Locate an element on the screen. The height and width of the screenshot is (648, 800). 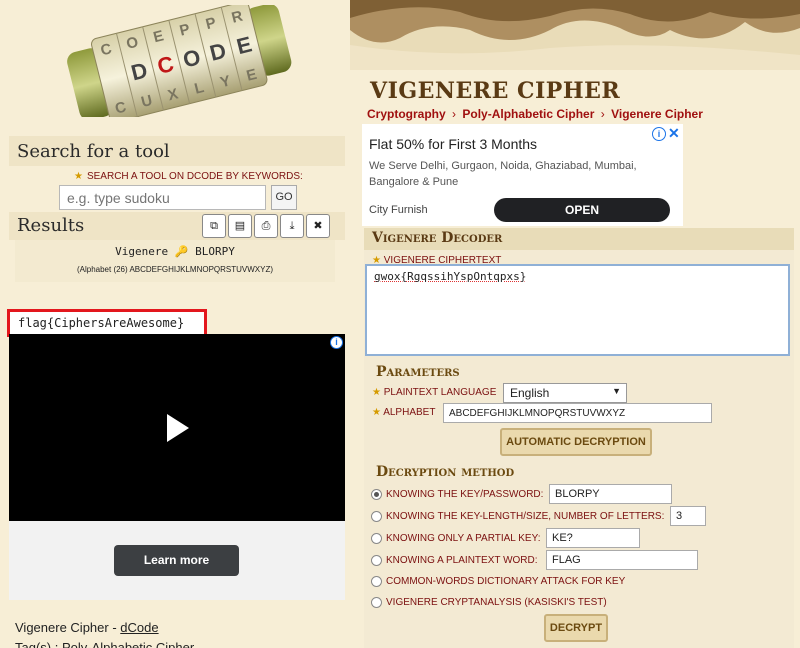
result-line: Vigenere 🔑 BLORPY is located at coordinates (175, 251).